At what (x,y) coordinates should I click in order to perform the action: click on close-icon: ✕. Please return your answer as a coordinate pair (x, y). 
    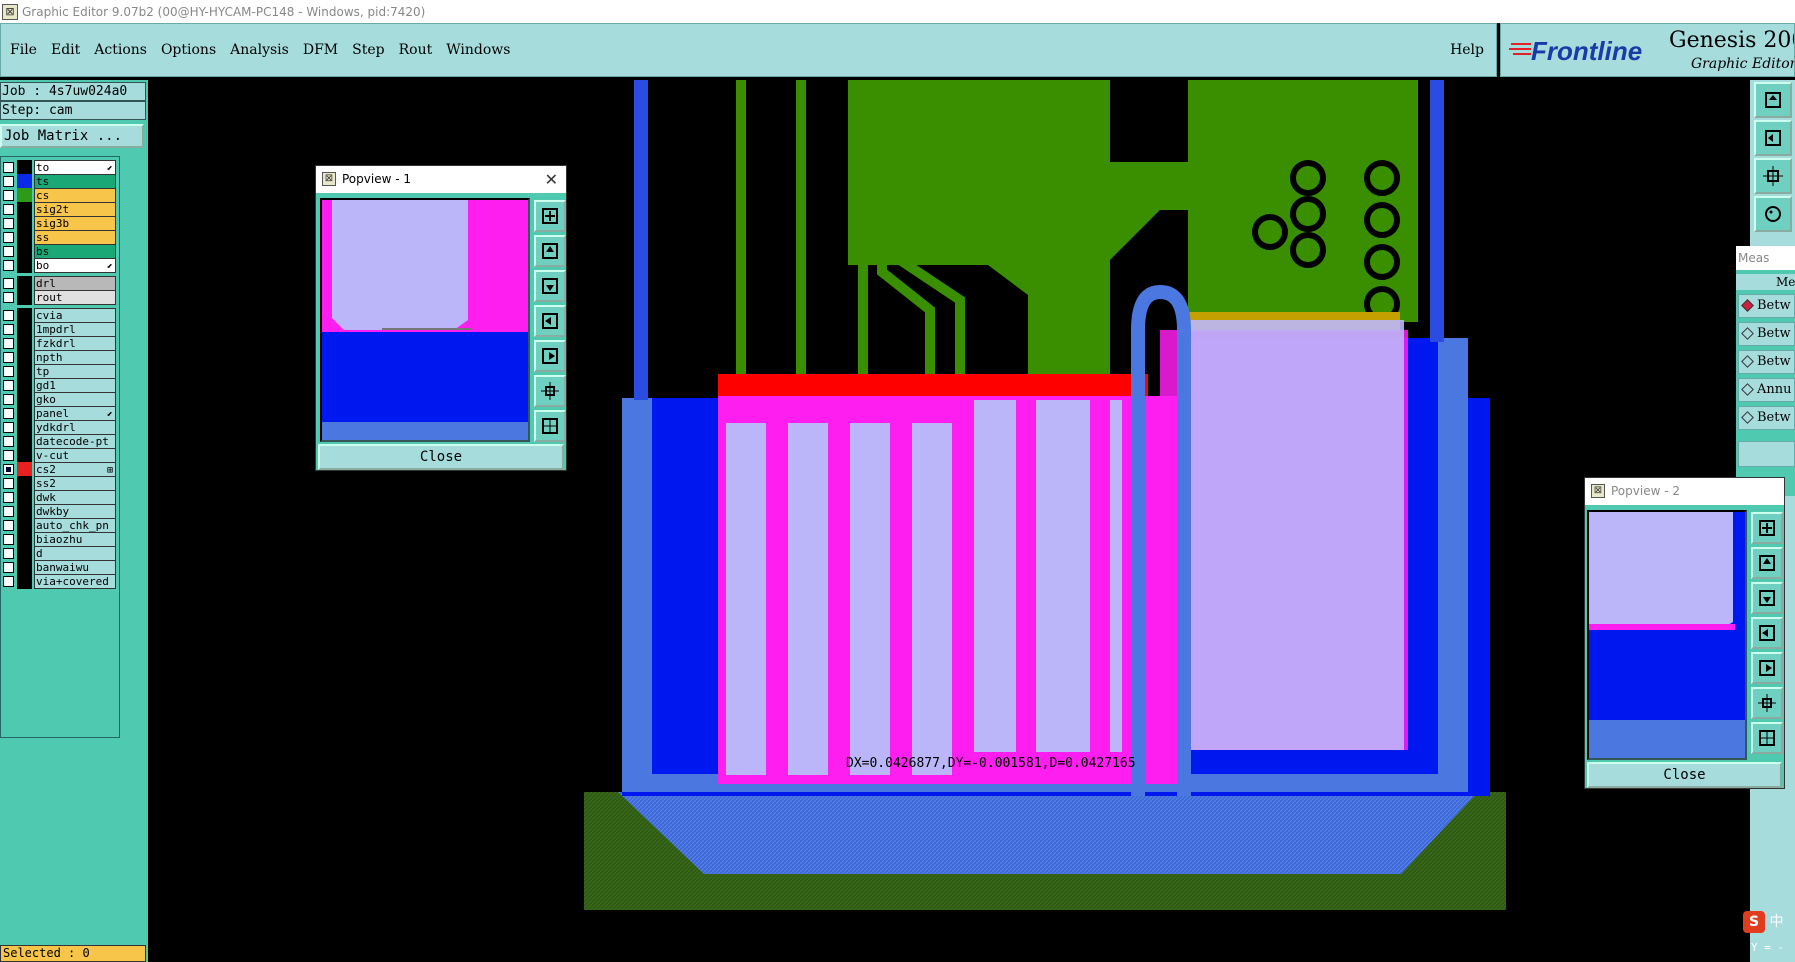
    Looking at the image, I should click on (551, 179).